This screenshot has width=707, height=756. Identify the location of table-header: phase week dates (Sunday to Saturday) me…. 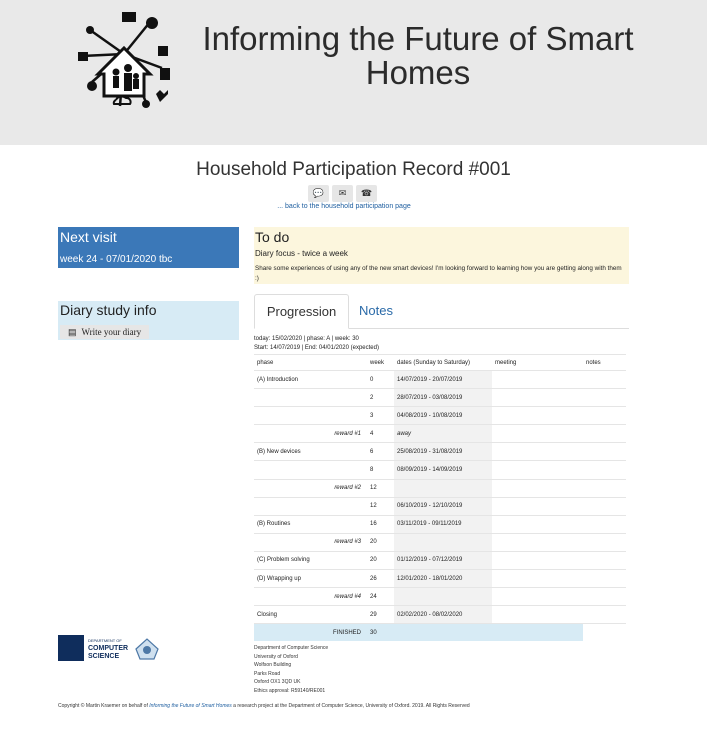
(440, 362).